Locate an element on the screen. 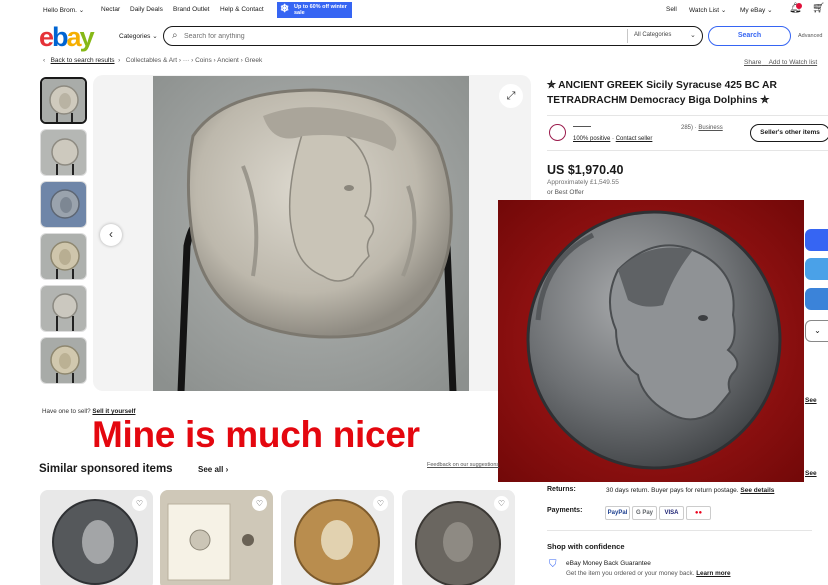  logo-letter: e is located at coordinates (46, 37).